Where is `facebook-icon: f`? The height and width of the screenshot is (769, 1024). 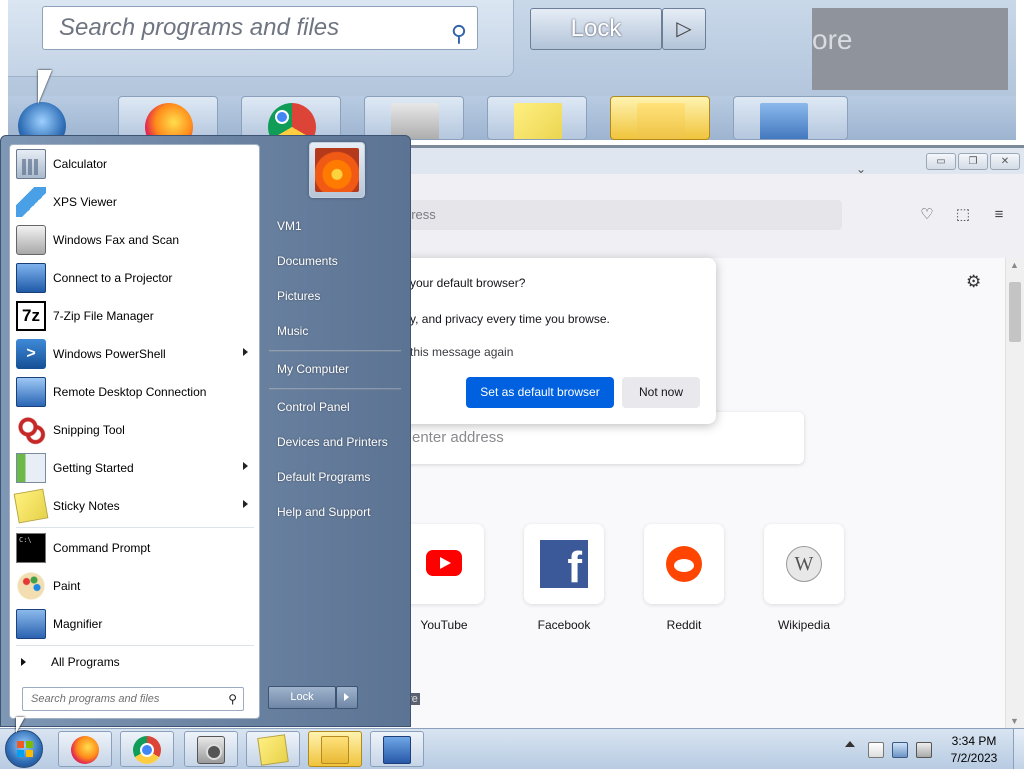
facebook-icon: f is located at coordinates (564, 566).